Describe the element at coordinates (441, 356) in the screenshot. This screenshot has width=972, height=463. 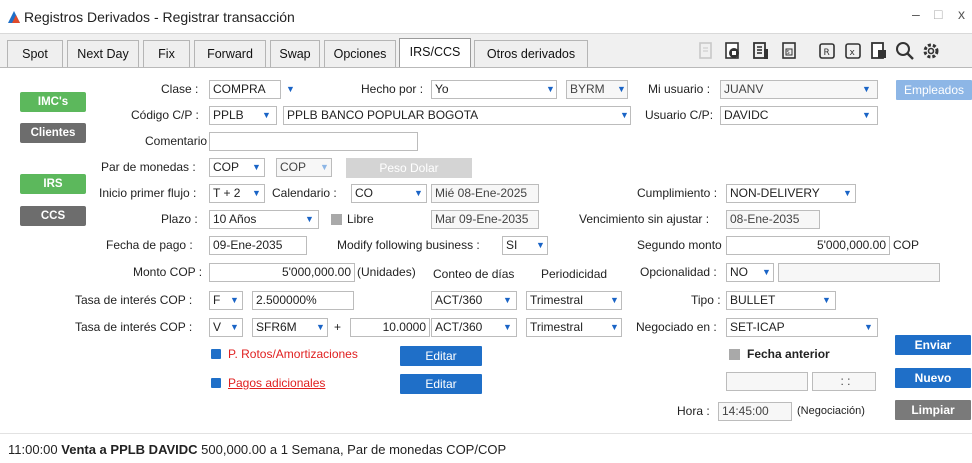
I see `editar-rotos-button: Editar` at that location.